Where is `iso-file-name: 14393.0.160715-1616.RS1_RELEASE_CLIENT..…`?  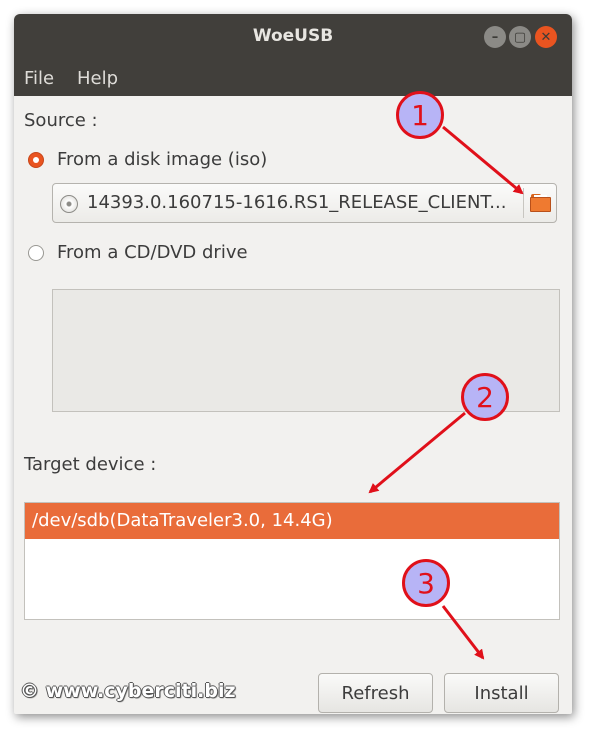 iso-file-name: 14393.0.160715-1616.RS1_RELEASE_CLIENT..… is located at coordinates (297, 202).